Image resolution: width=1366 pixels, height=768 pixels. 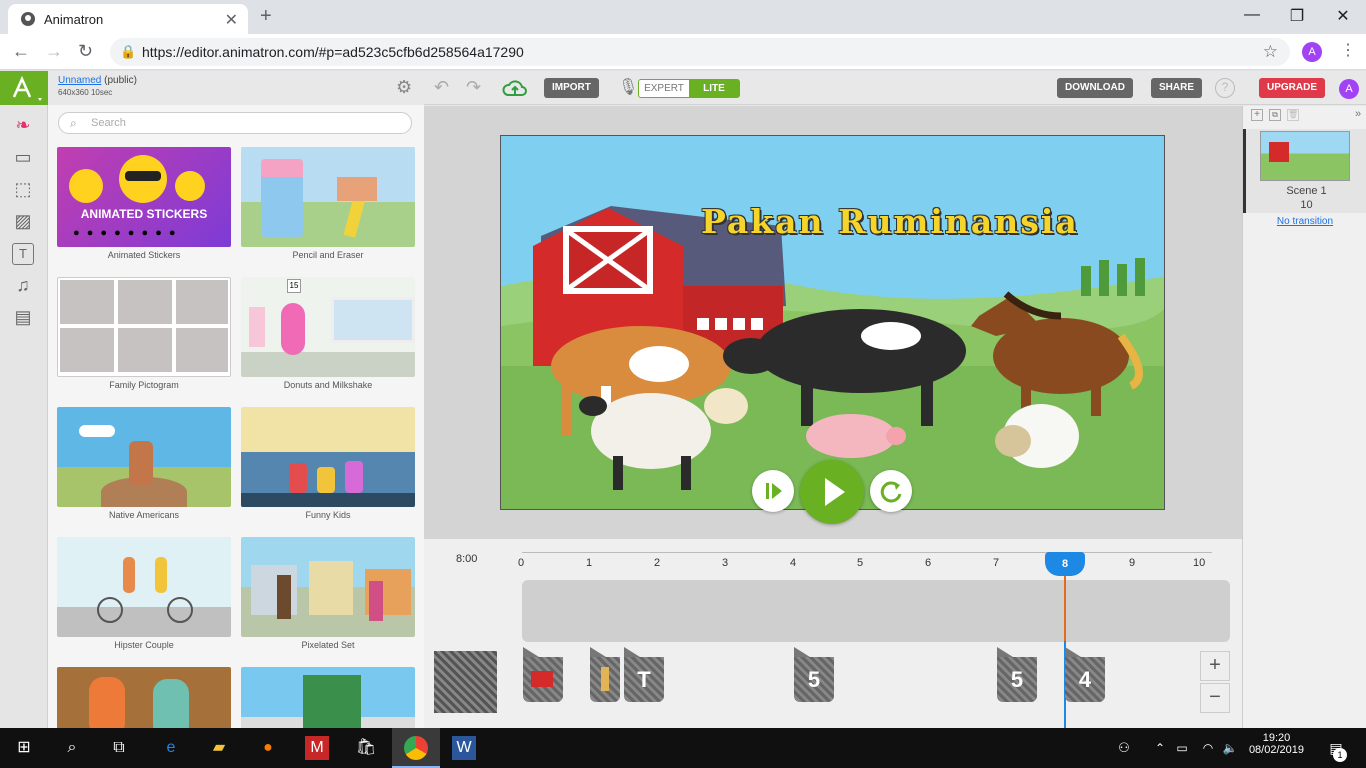 I want to click on system-clock: 19:20 08/02/2019, so click(x=1276, y=744).